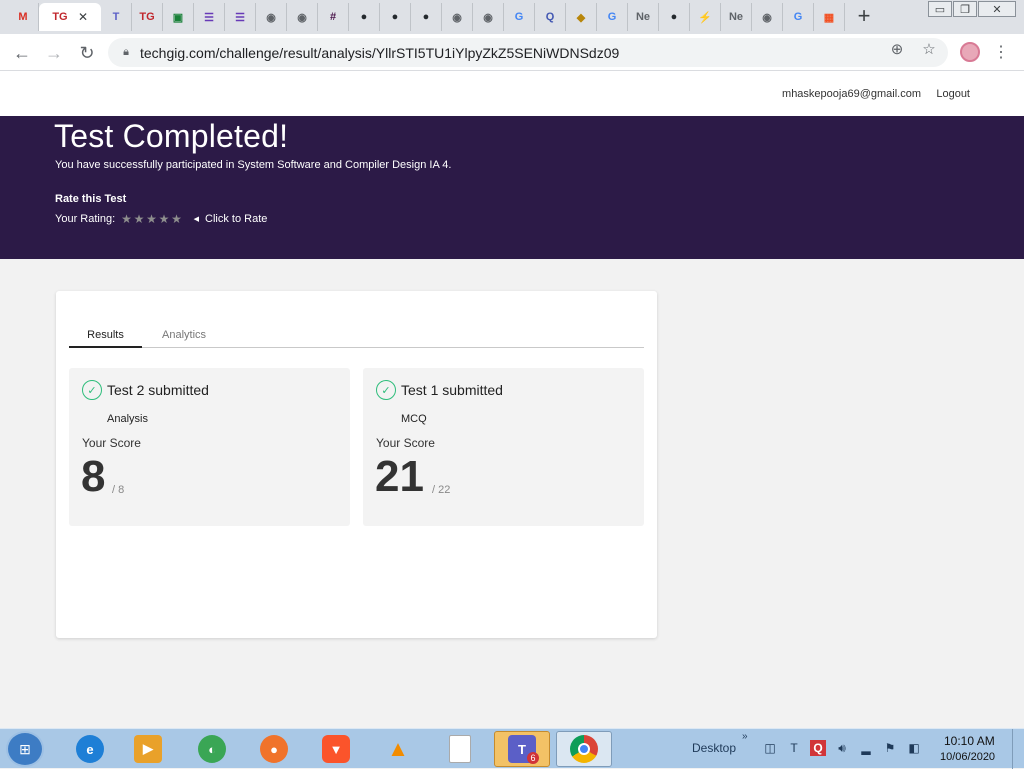 Image resolution: width=1024 pixels, height=769 pixels. I want to click on volume-icon: 🔊︎, so click(842, 748).